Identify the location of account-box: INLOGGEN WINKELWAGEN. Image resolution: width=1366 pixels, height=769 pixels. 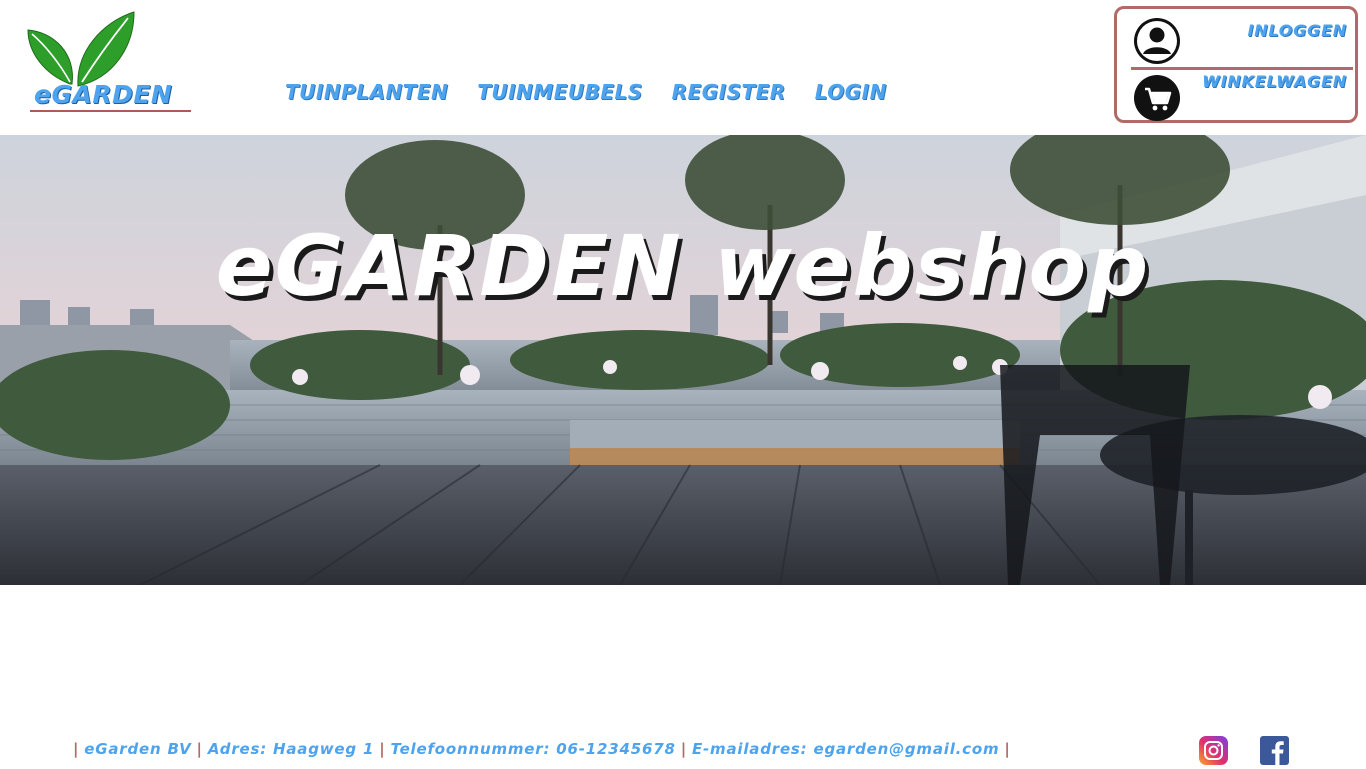
(1236, 64).